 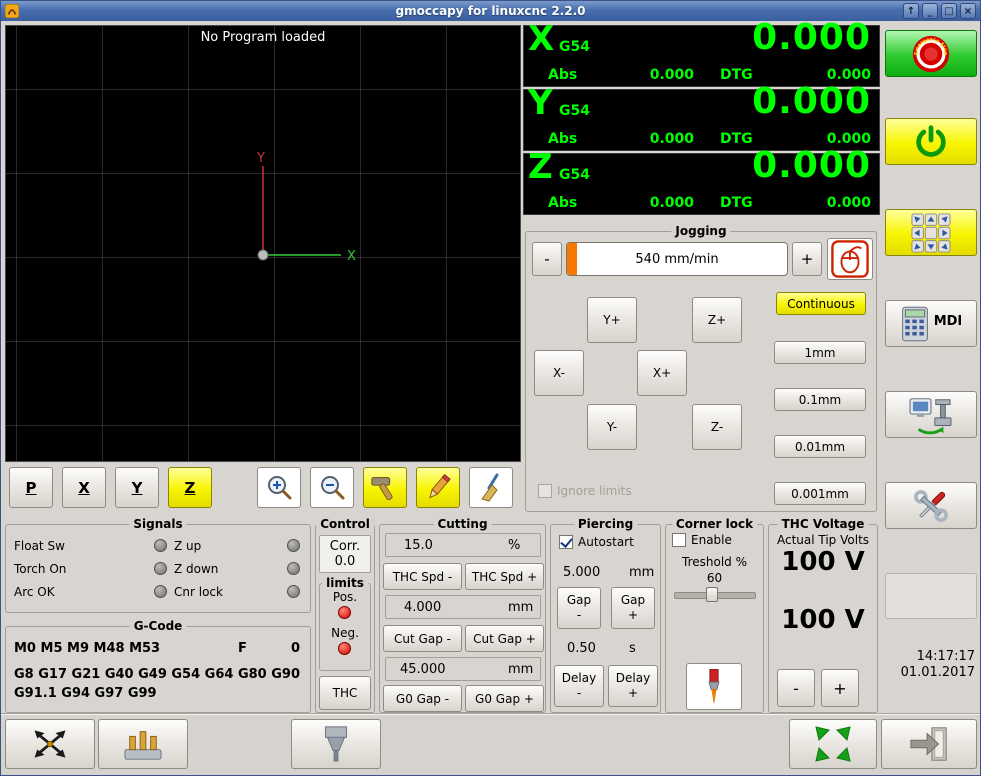 What do you see at coordinates (463, 545) in the screenshot?
I see `feed-percent-display: 15.0 %` at bounding box center [463, 545].